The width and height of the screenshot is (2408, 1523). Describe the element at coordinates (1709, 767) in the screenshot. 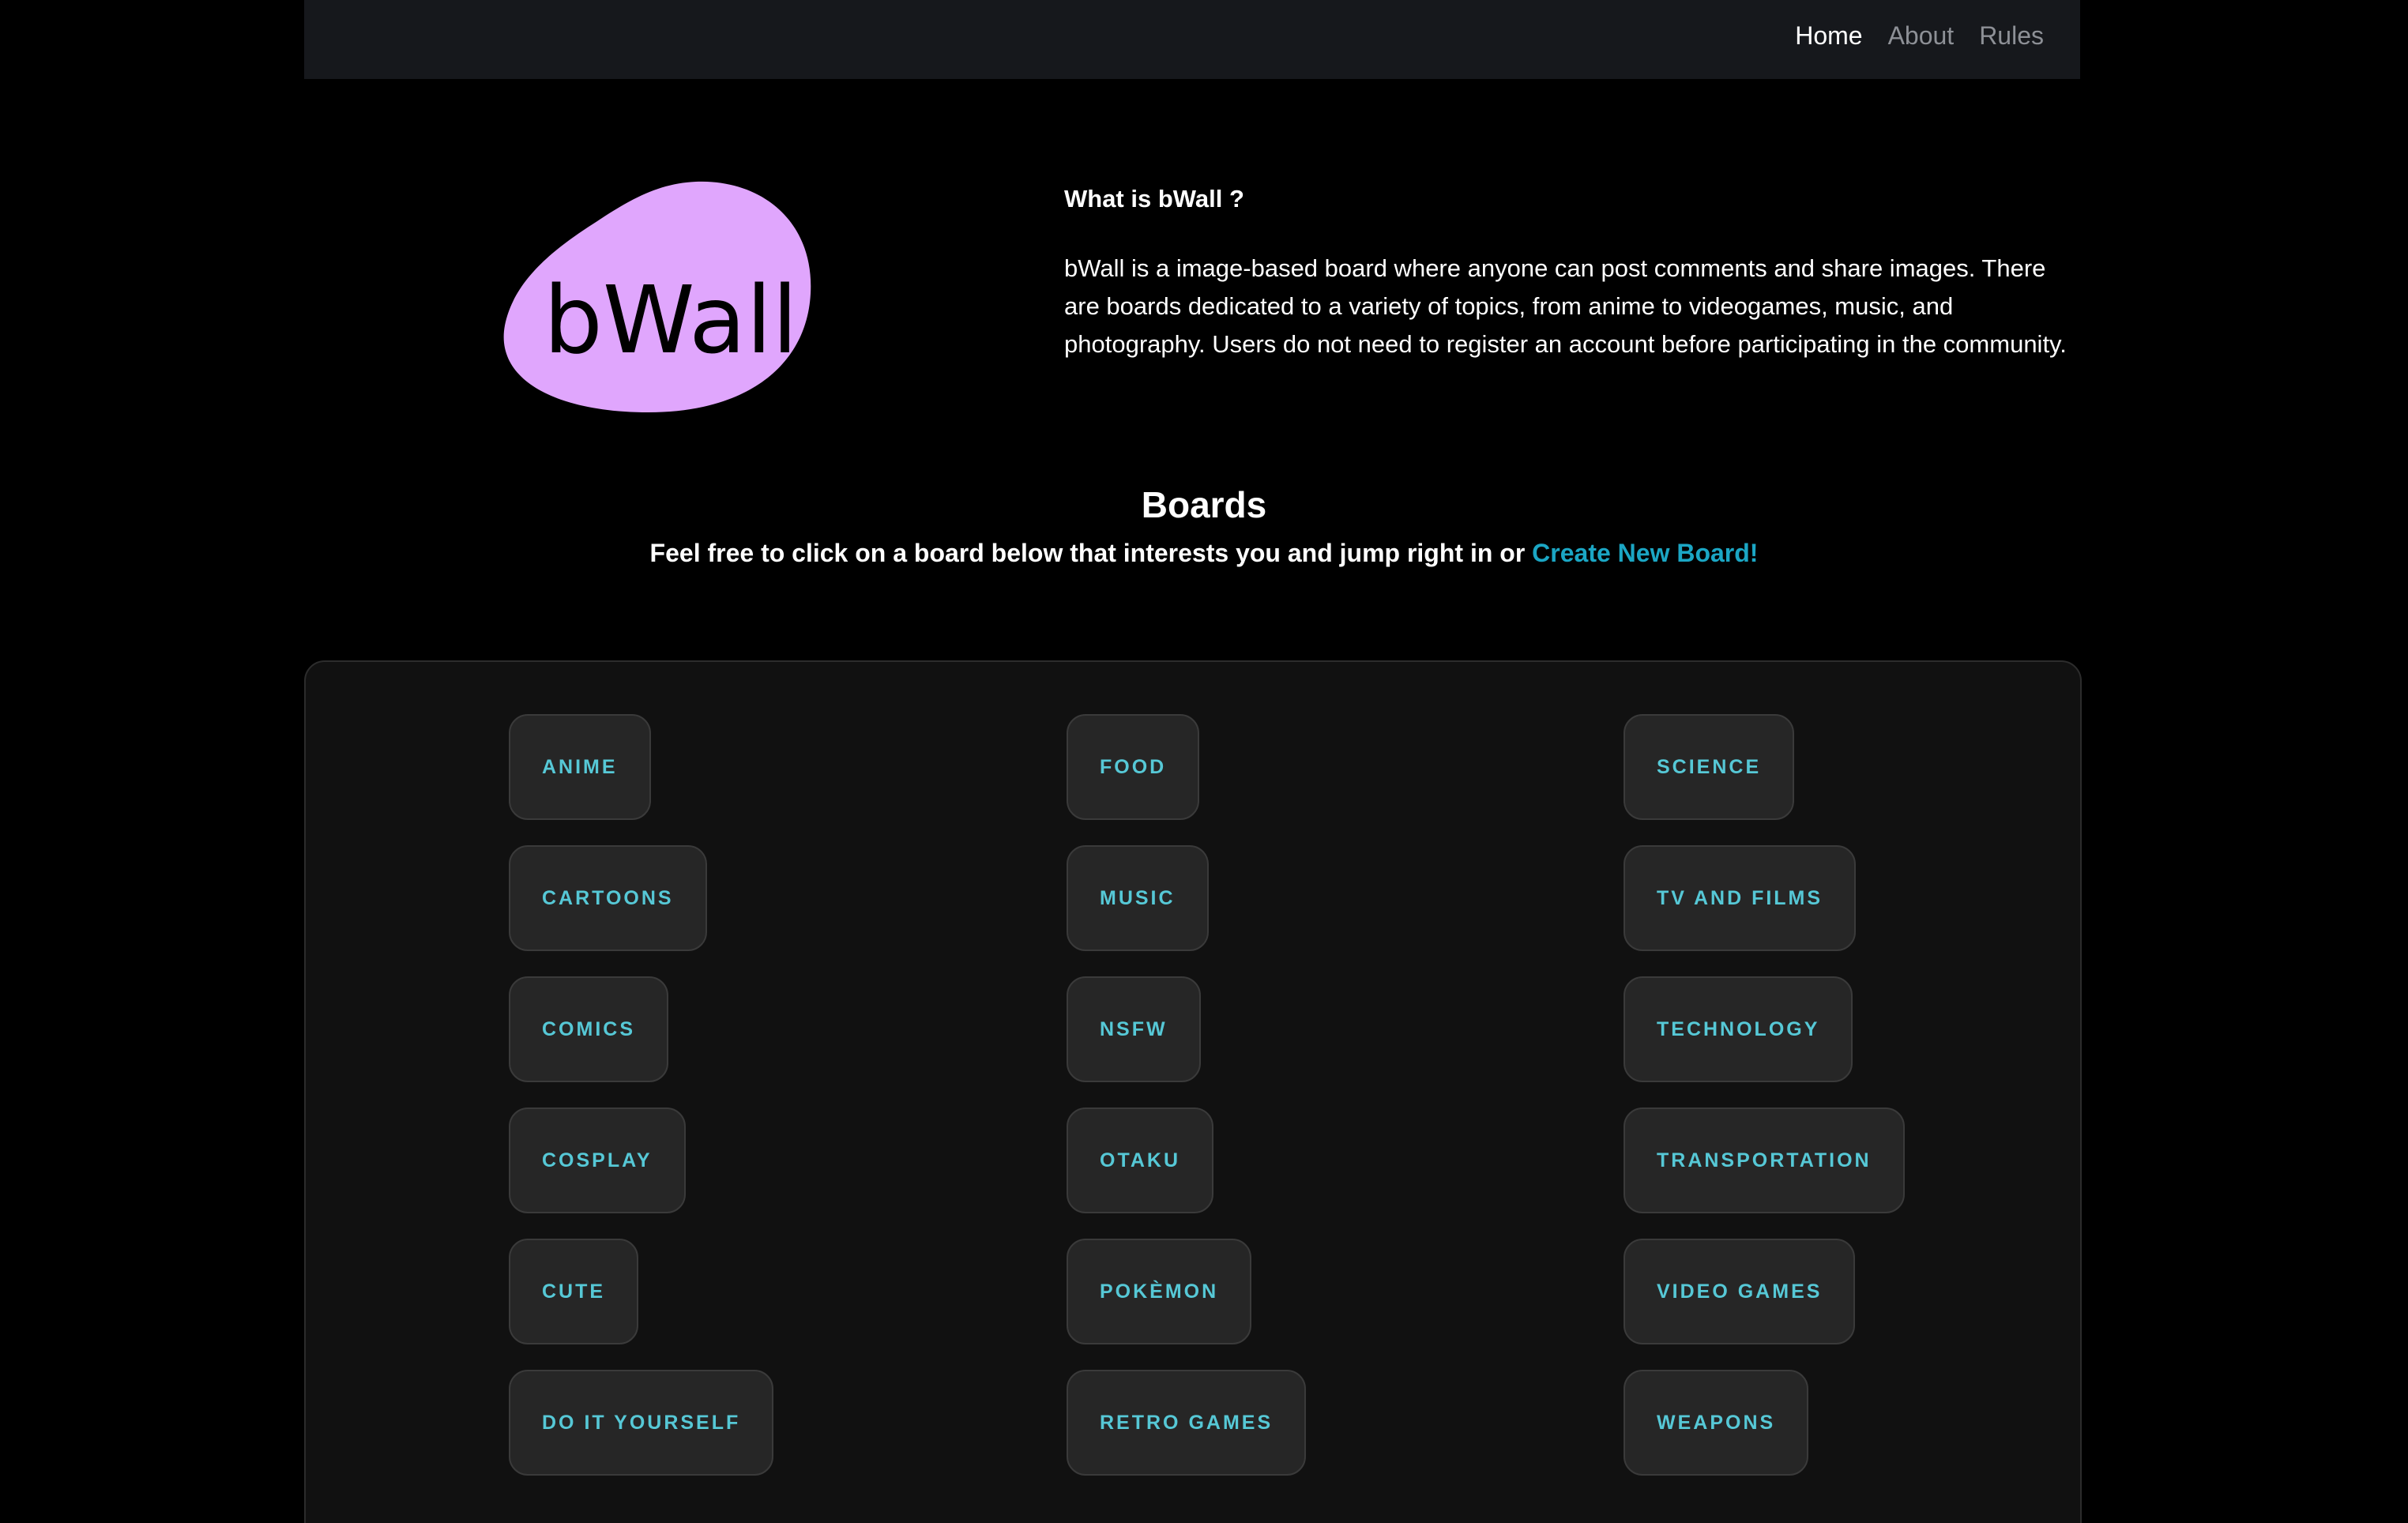

I see `board-button-science: SCIENCE` at that location.